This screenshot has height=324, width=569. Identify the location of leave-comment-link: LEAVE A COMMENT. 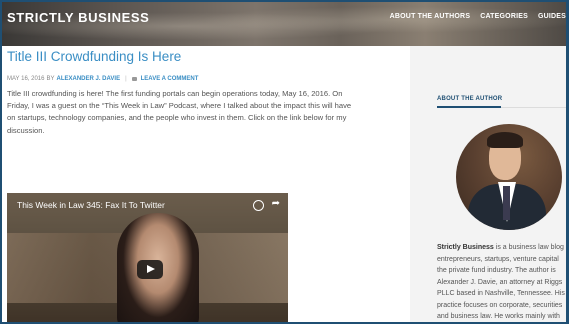
(170, 79).